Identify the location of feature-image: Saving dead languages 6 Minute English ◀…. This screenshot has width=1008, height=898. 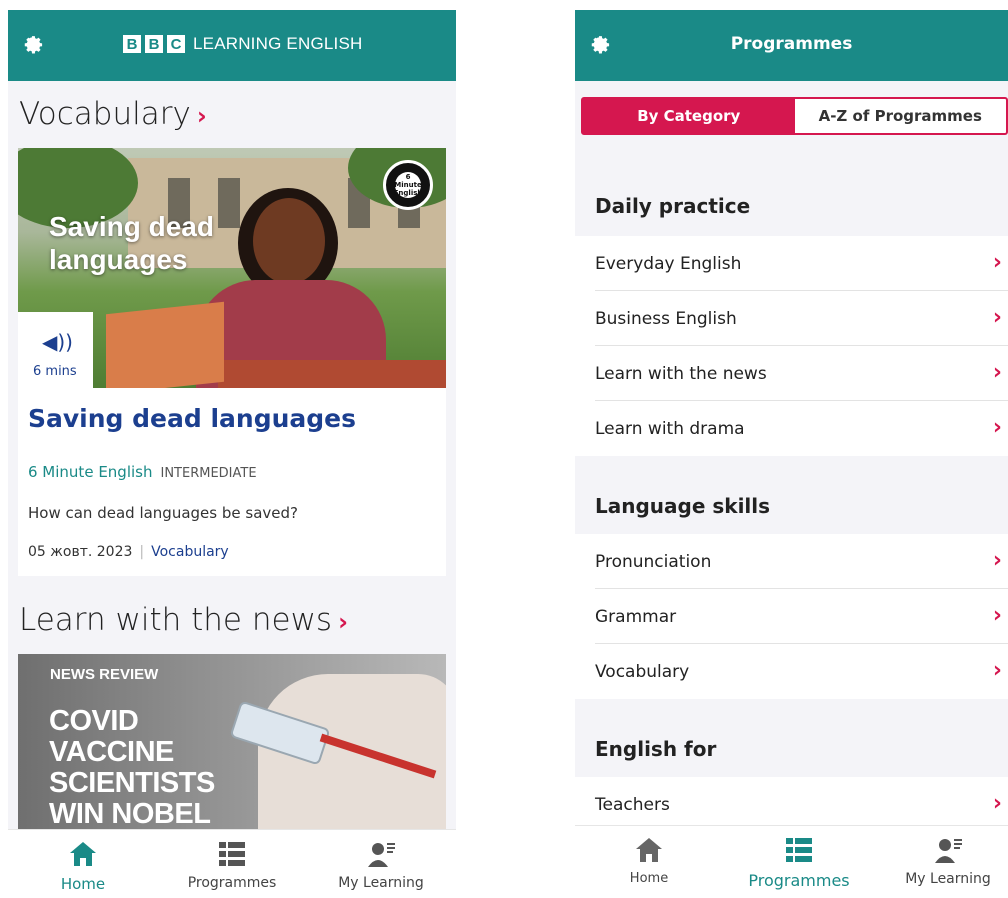
(232, 268).